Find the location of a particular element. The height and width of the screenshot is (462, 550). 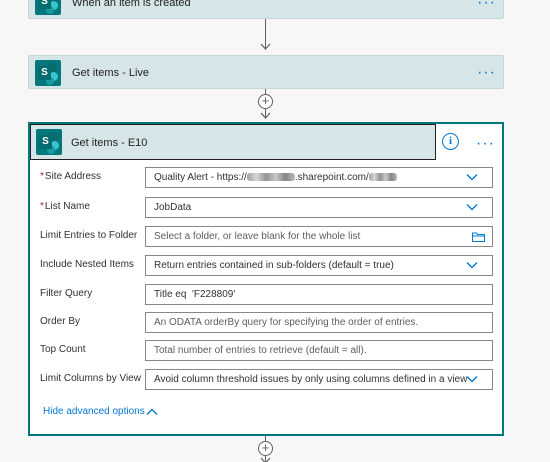

step-card-when-item-created: S When an item is created ··· is located at coordinates (266, 9).